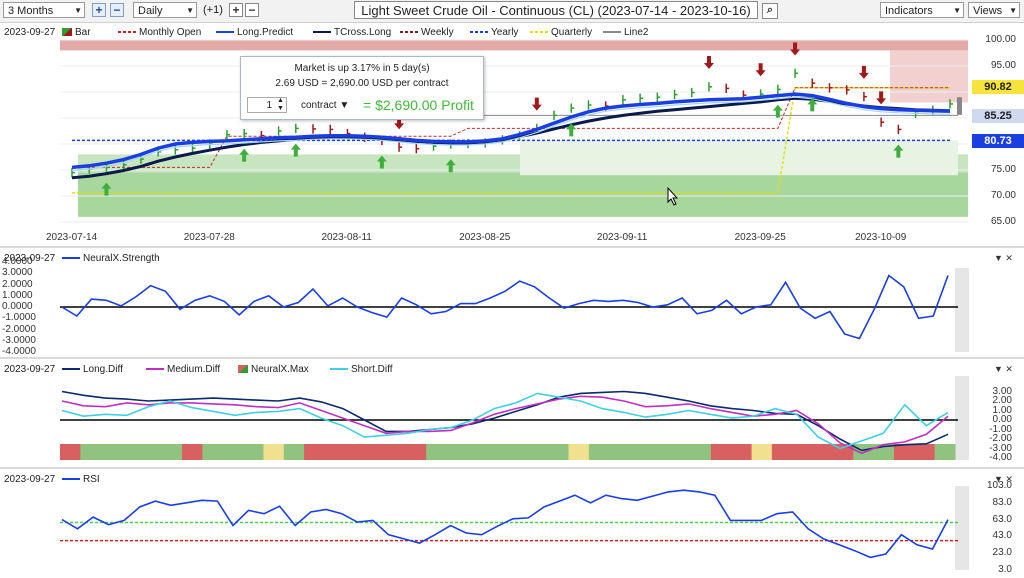 This screenshot has height=578, width=1024. Describe the element at coordinates (962, 418) in the screenshot. I see `diff-bar-right` at that location.